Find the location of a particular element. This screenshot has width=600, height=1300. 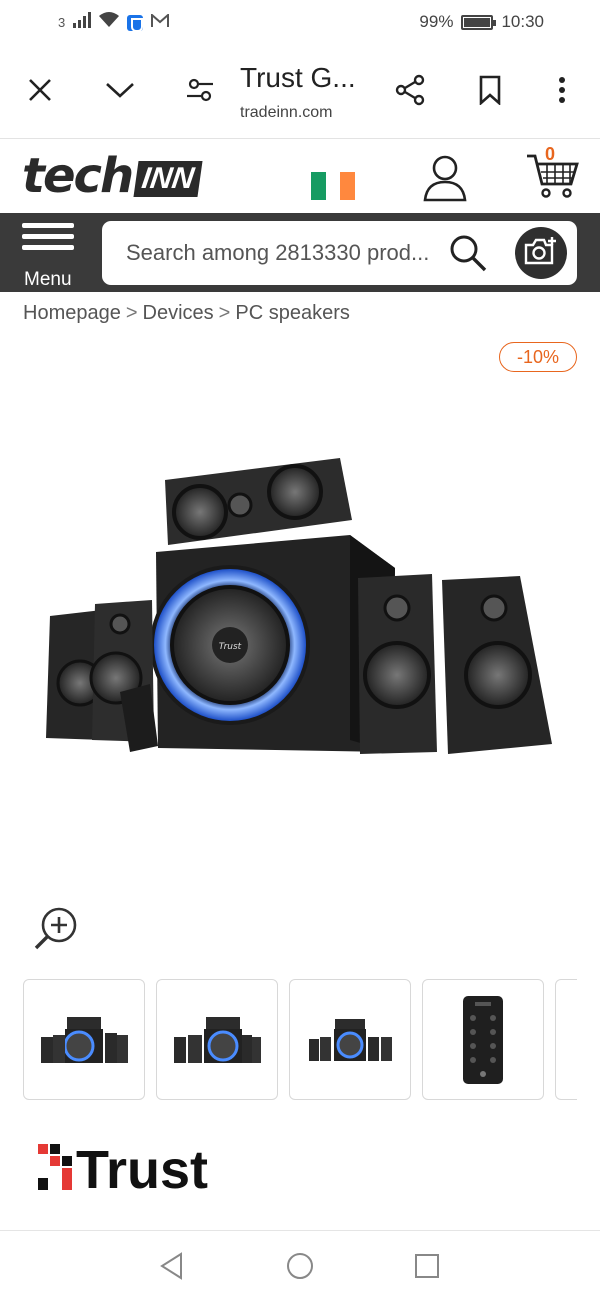

chevron-down-icon is located at coordinates (120, 90).